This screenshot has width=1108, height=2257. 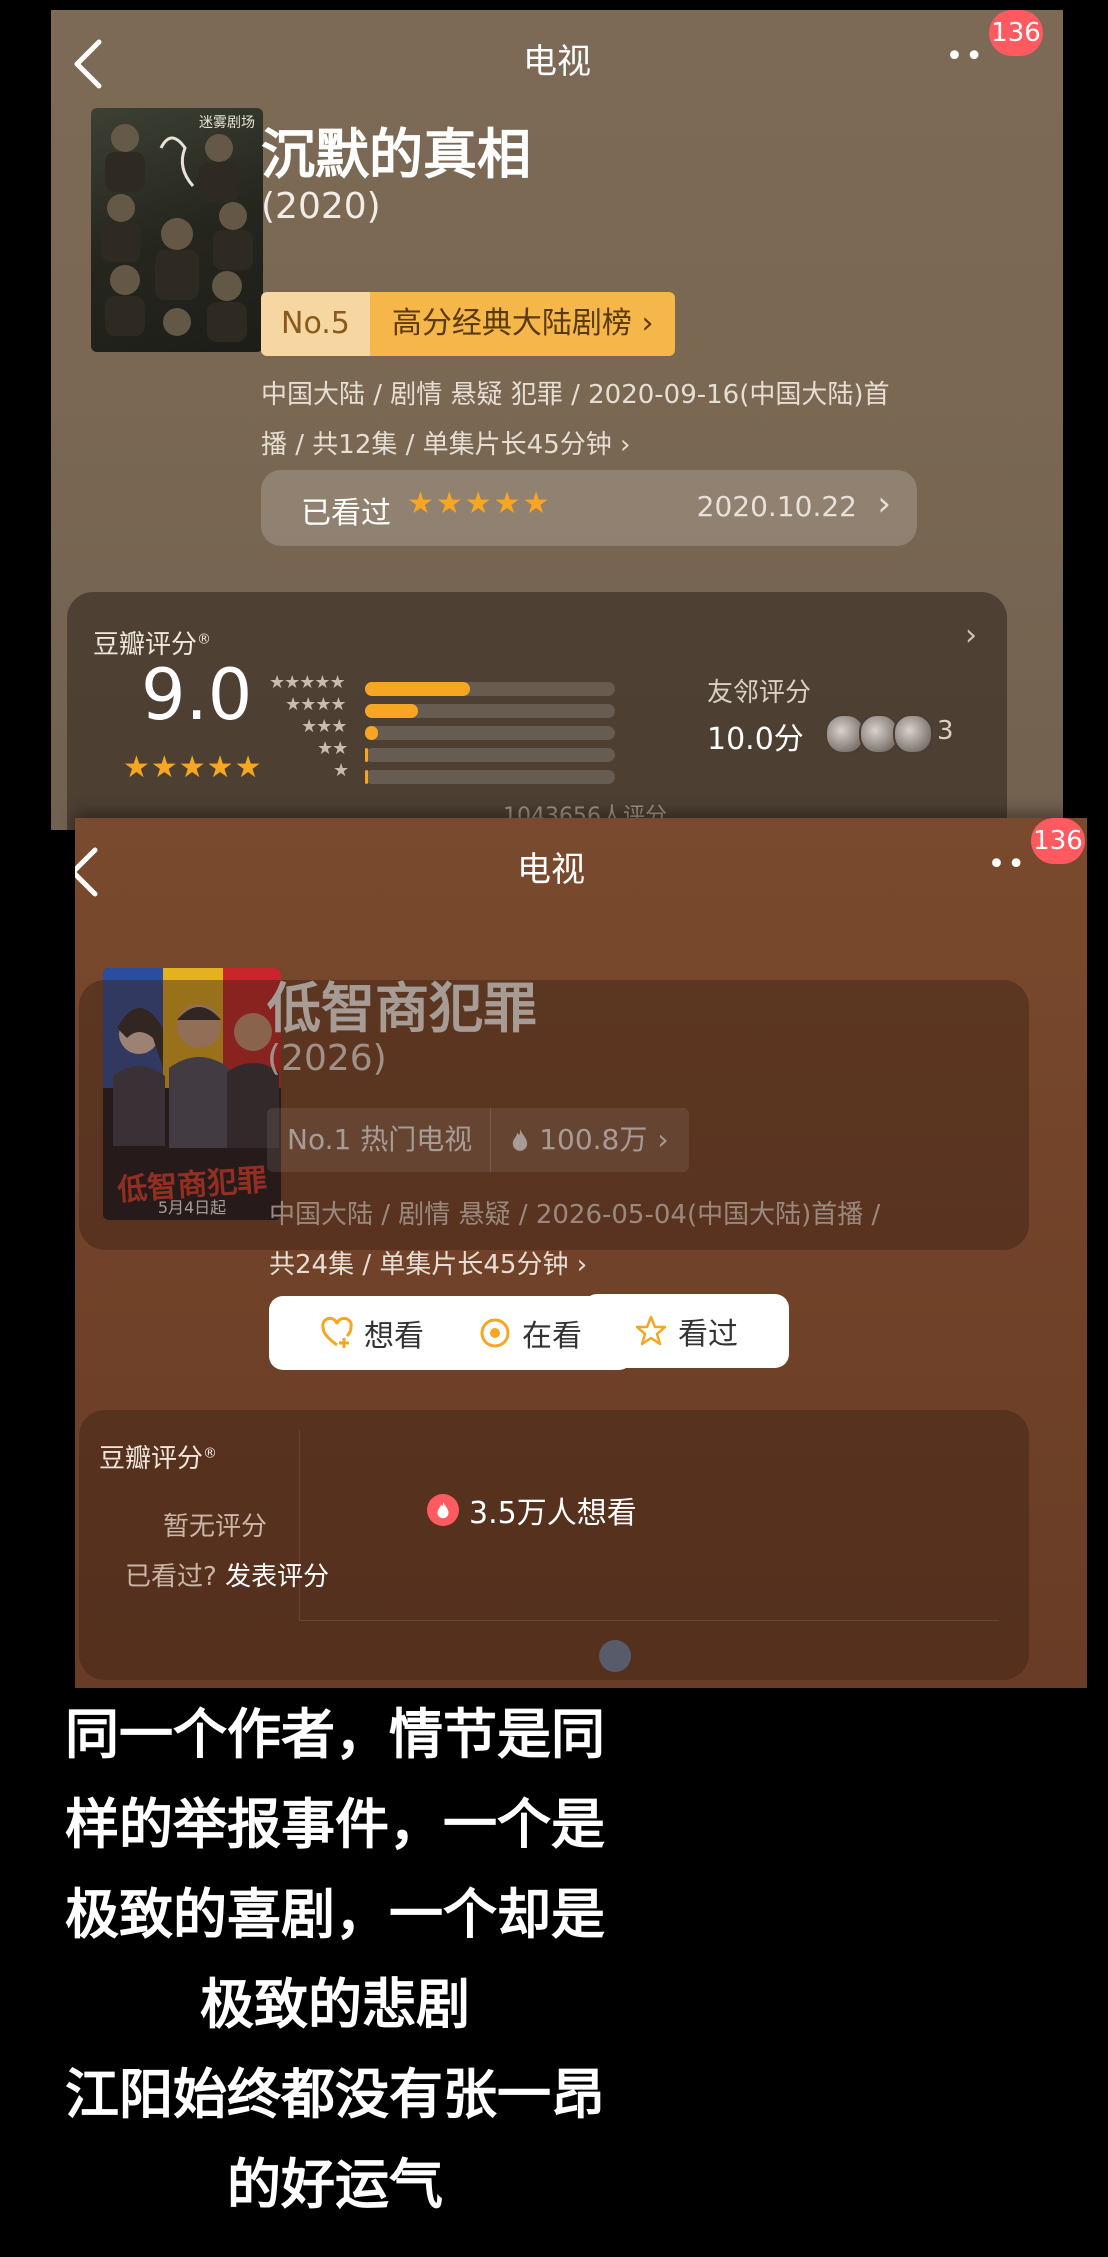 What do you see at coordinates (337, 1332) in the screenshot?
I see `heart-plus-icon` at bounding box center [337, 1332].